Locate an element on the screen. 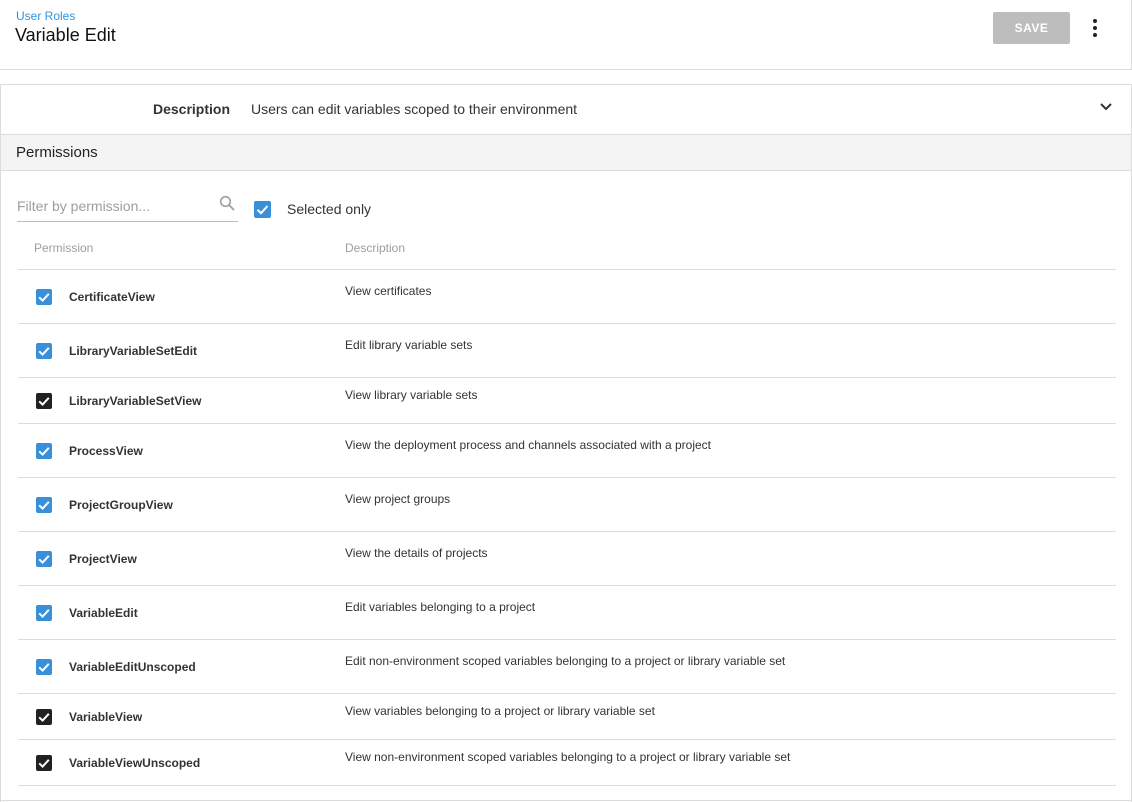 The image size is (1132, 802). table-row: CertificateView View certificates is located at coordinates (567, 297).